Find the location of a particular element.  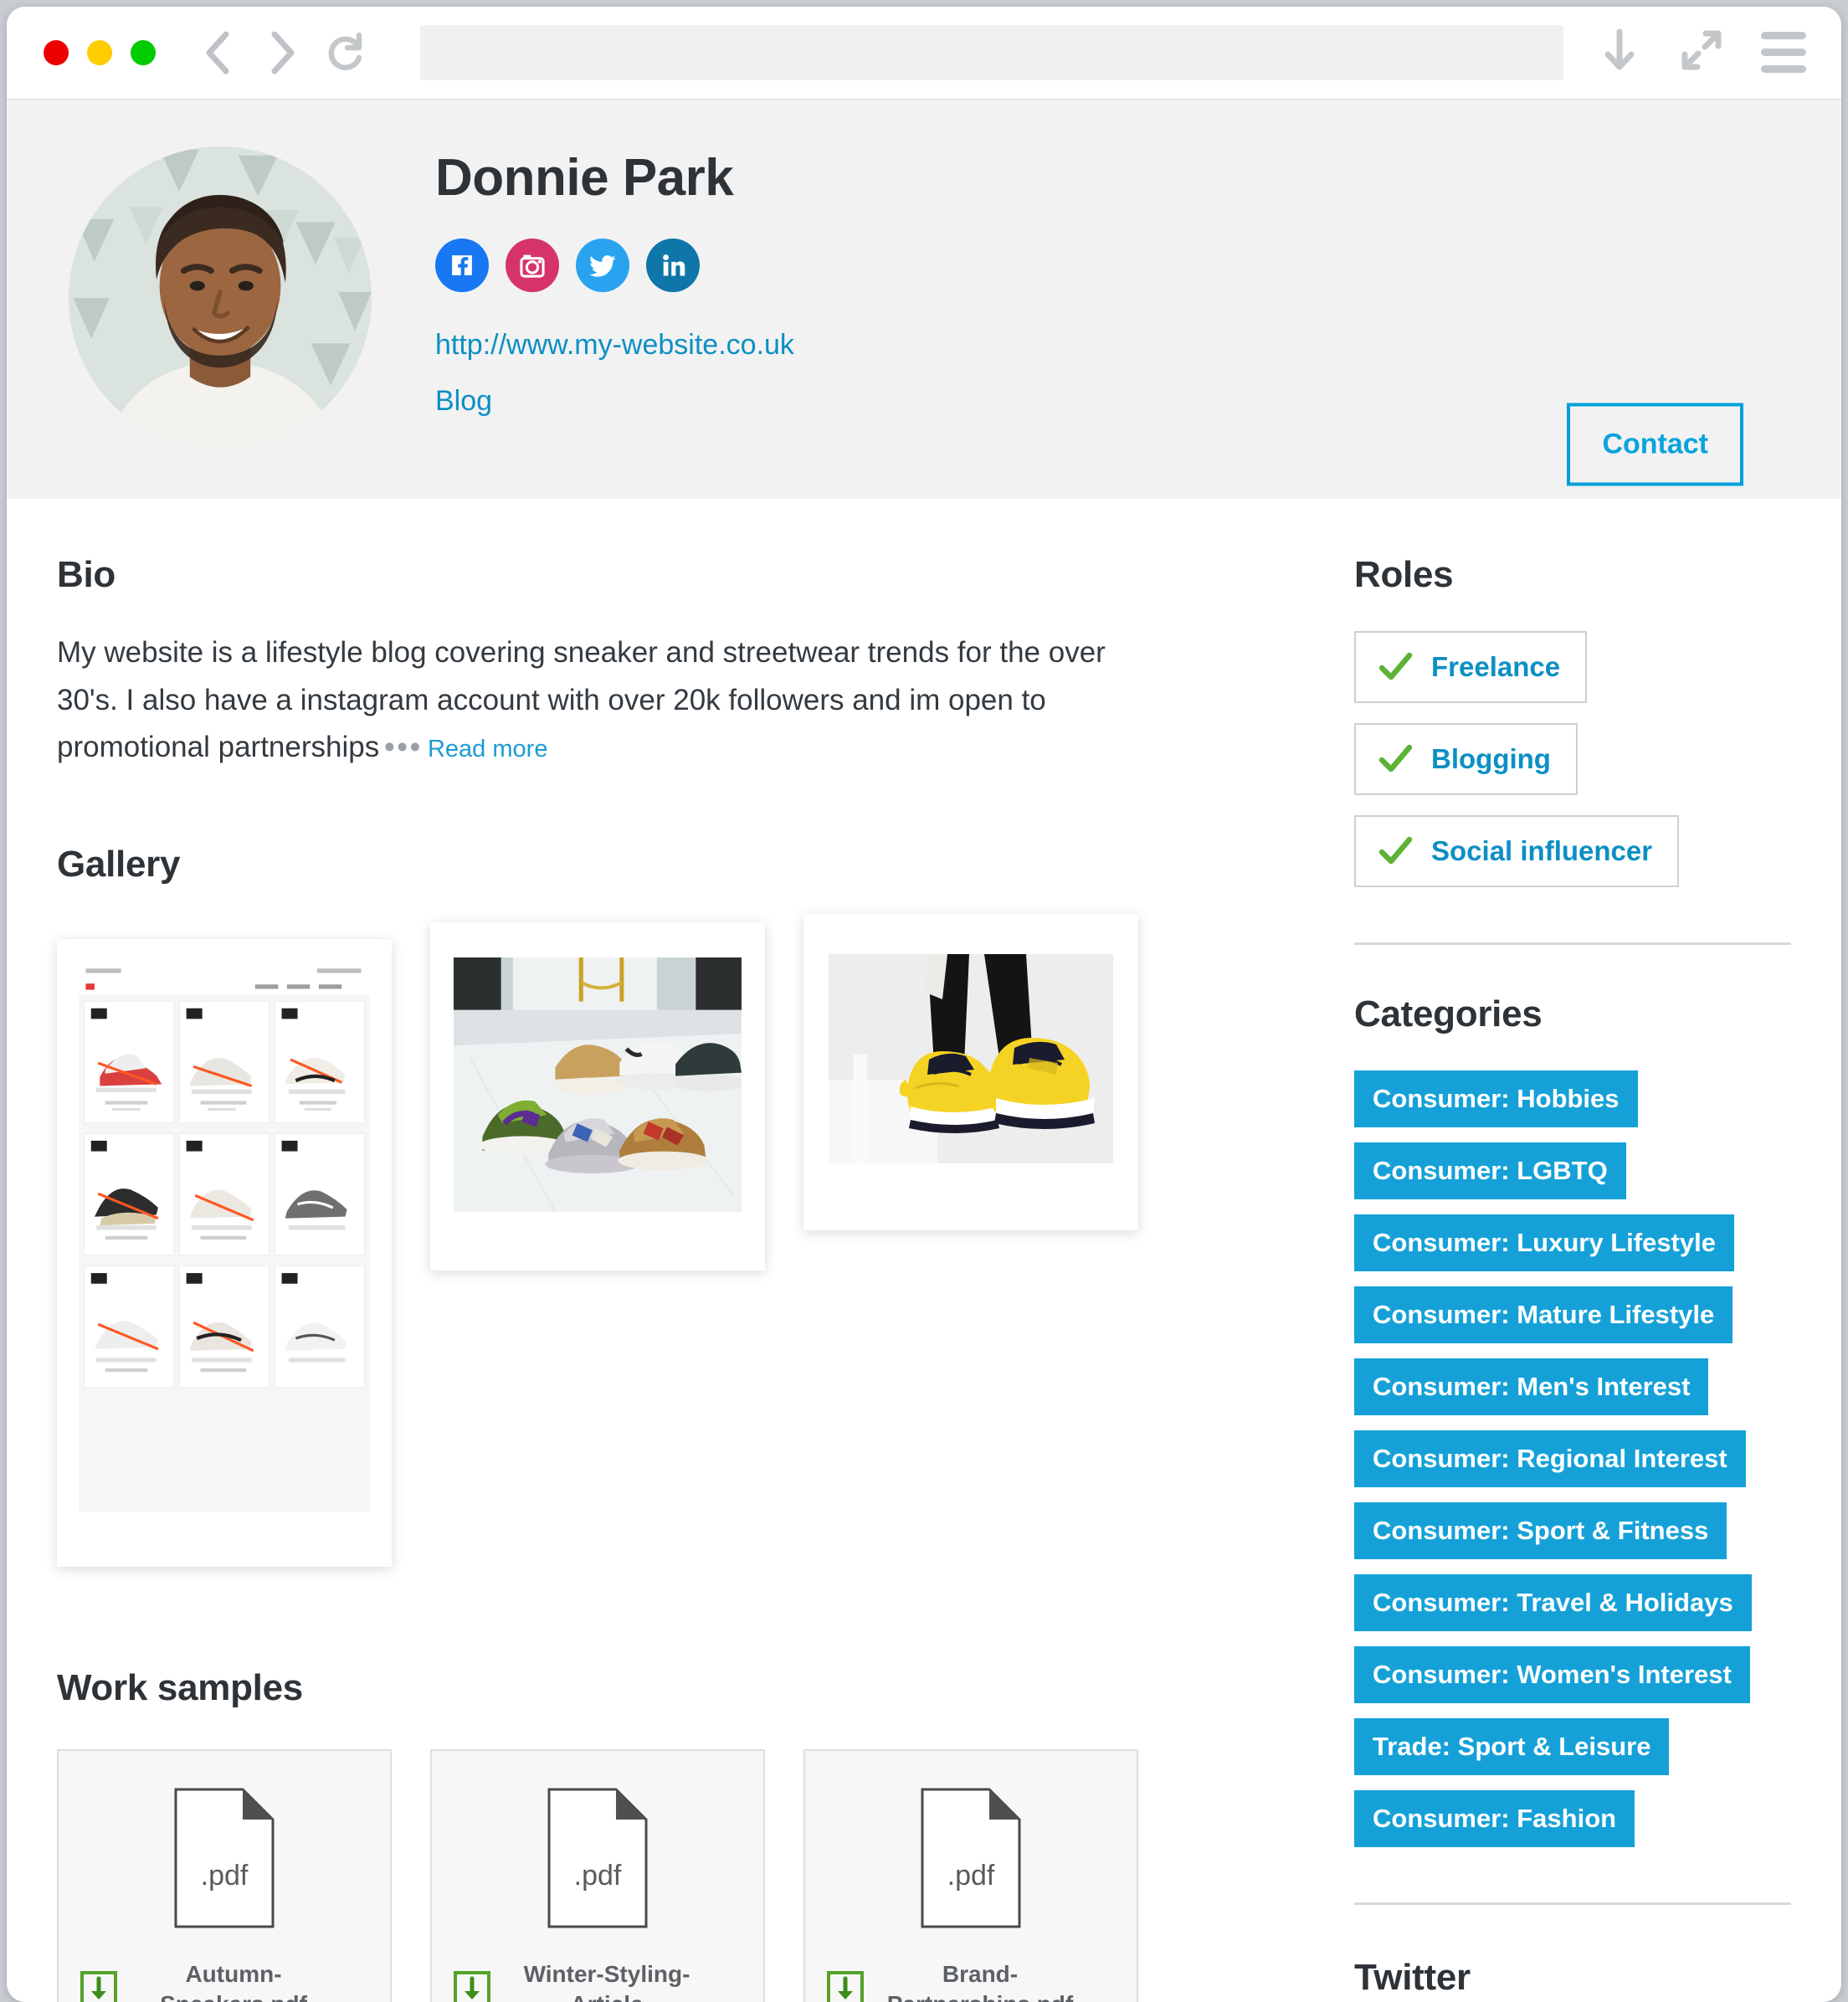

maximize-window-button is located at coordinates (143, 52).